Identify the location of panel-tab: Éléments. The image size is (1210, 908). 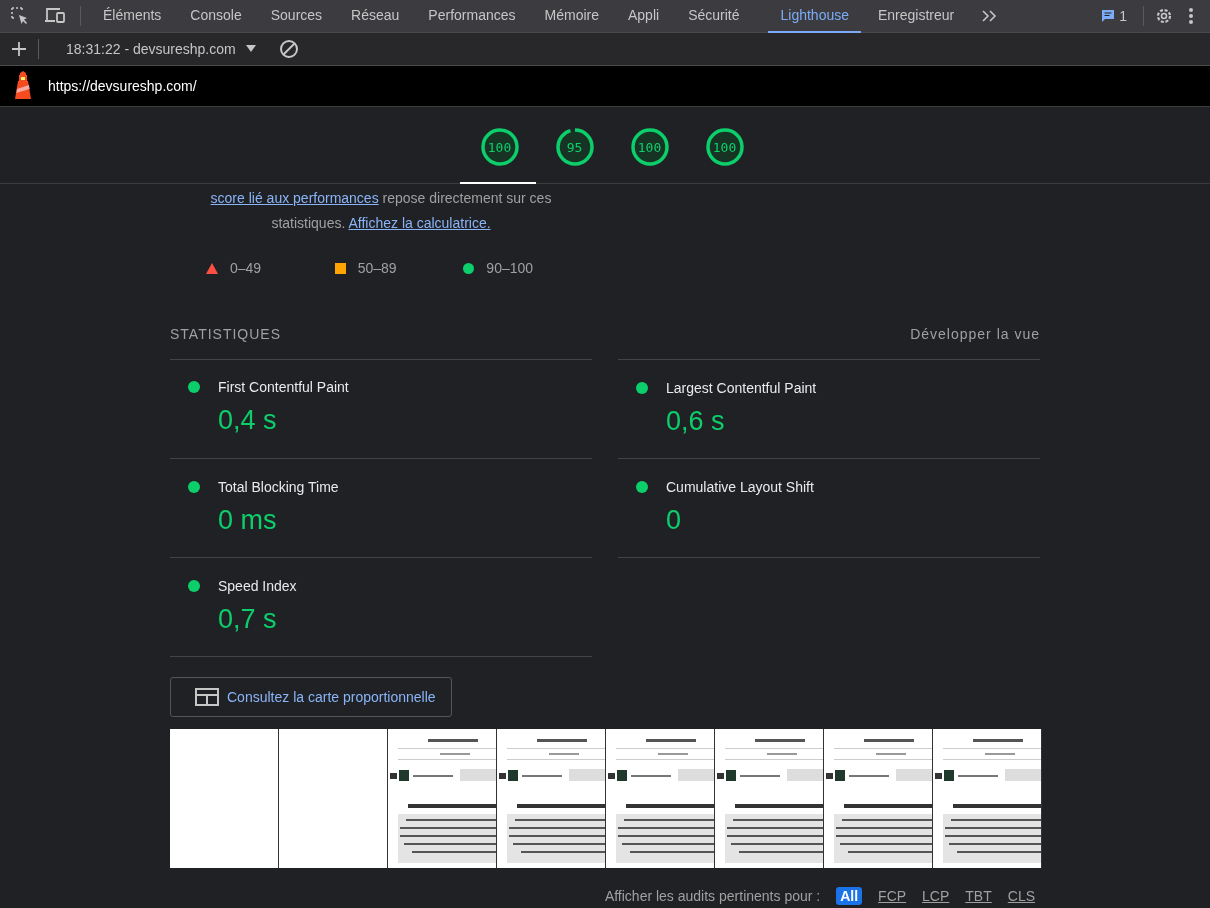
(132, 16).